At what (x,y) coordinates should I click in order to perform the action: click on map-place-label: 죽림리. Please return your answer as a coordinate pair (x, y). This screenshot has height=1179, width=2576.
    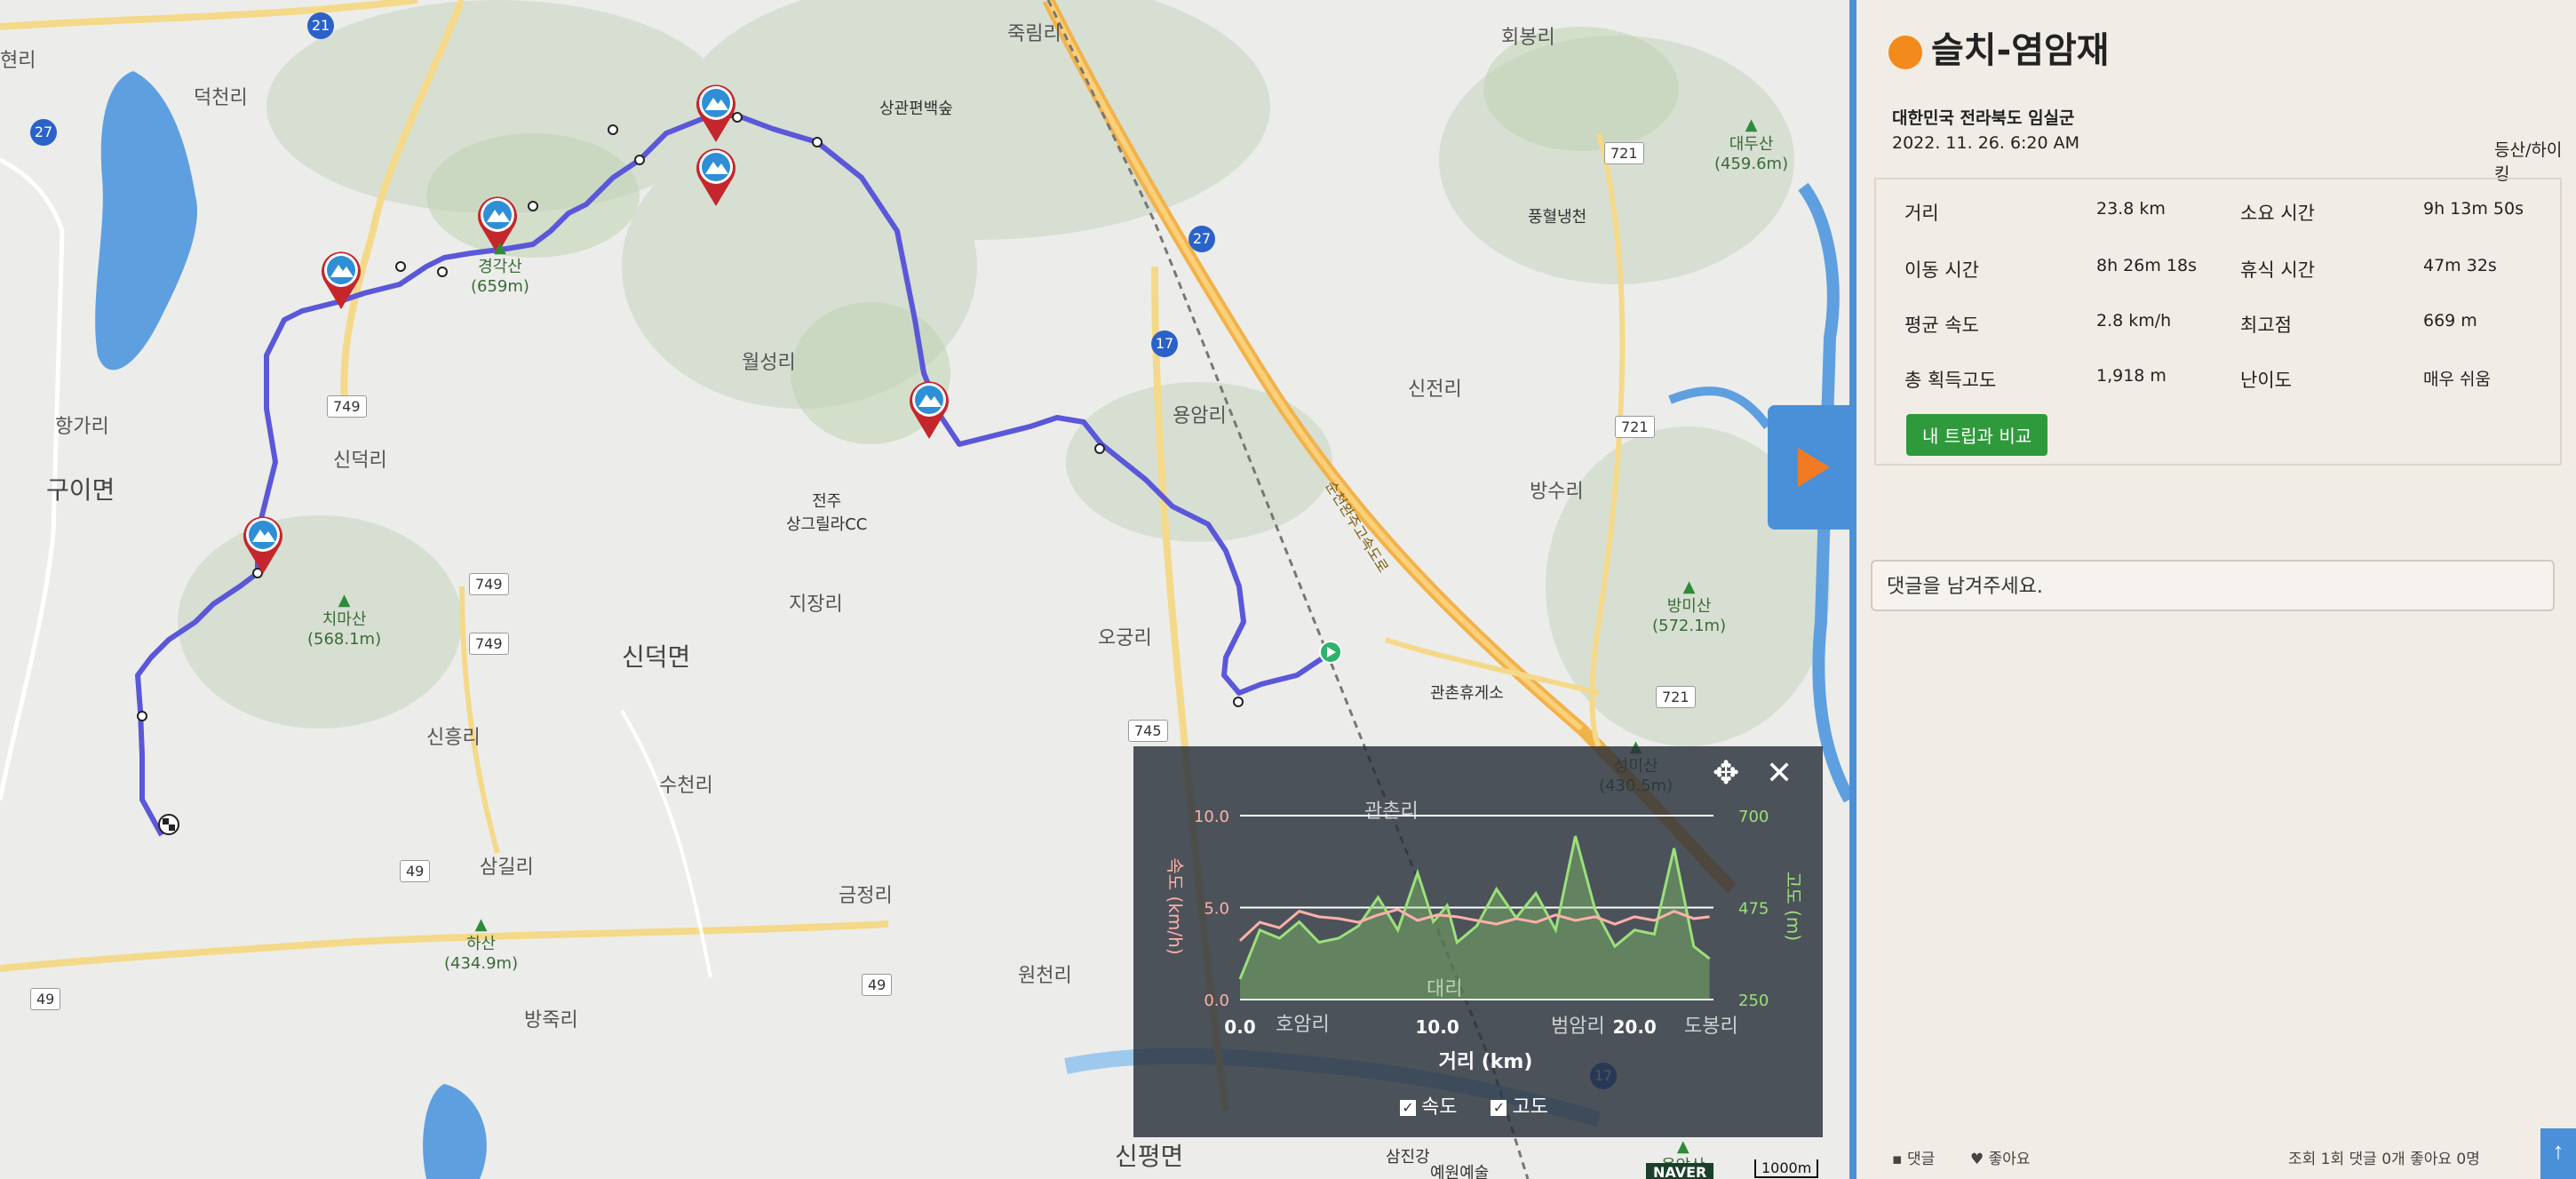
    Looking at the image, I should click on (1034, 34).